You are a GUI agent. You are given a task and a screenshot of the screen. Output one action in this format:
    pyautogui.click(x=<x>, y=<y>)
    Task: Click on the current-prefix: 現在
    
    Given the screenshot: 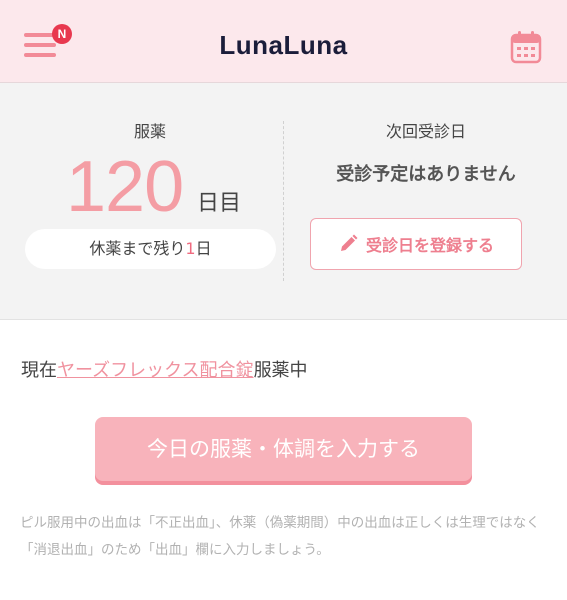 What is the action you would take?
    pyautogui.click(x=39, y=370)
    